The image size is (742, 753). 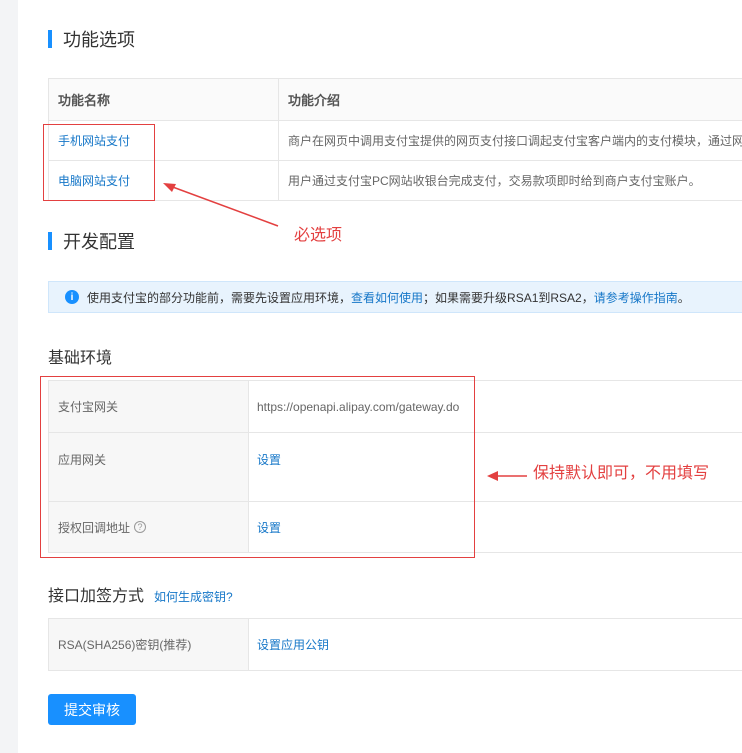 I want to click on rsa-key-label: RSA(SHA256)密钥(推荐), so click(x=149, y=644).